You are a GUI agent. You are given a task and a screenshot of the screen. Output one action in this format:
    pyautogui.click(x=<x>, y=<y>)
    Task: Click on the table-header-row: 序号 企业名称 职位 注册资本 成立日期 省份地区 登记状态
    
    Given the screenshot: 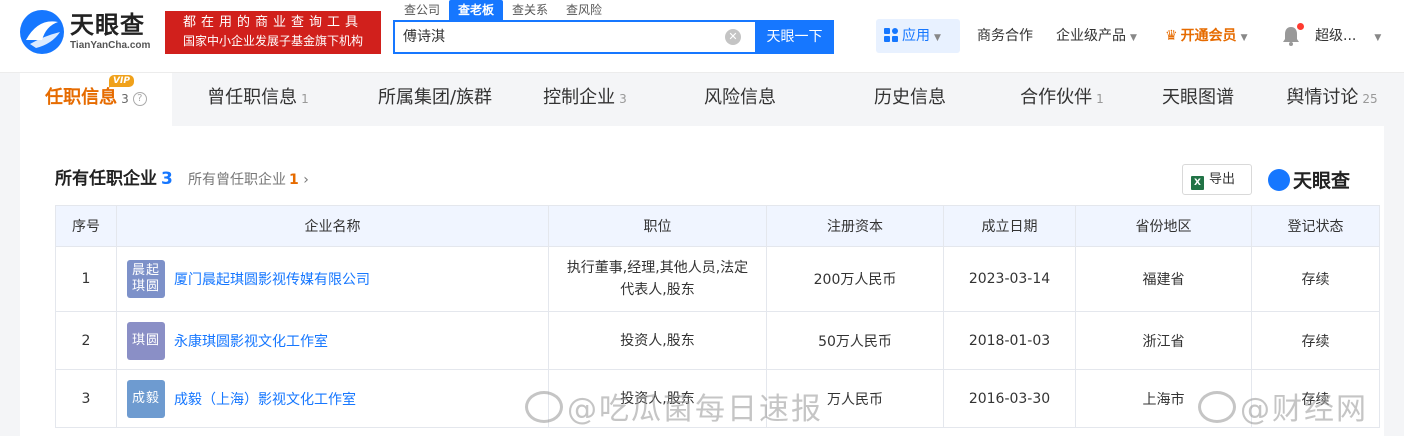 What is the action you would take?
    pyautogui.click(x=717, y=226)
    